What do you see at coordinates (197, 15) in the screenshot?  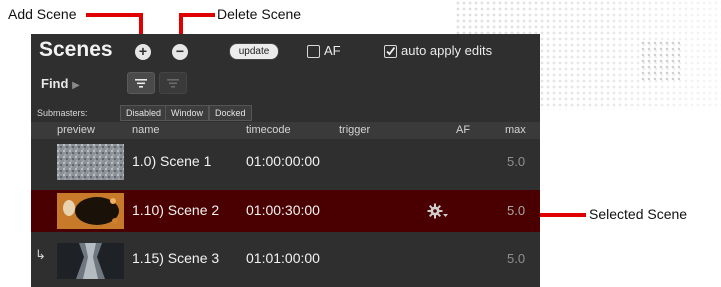 I see `callout-line-delete-horizontal` at bounding box center [197, 15].